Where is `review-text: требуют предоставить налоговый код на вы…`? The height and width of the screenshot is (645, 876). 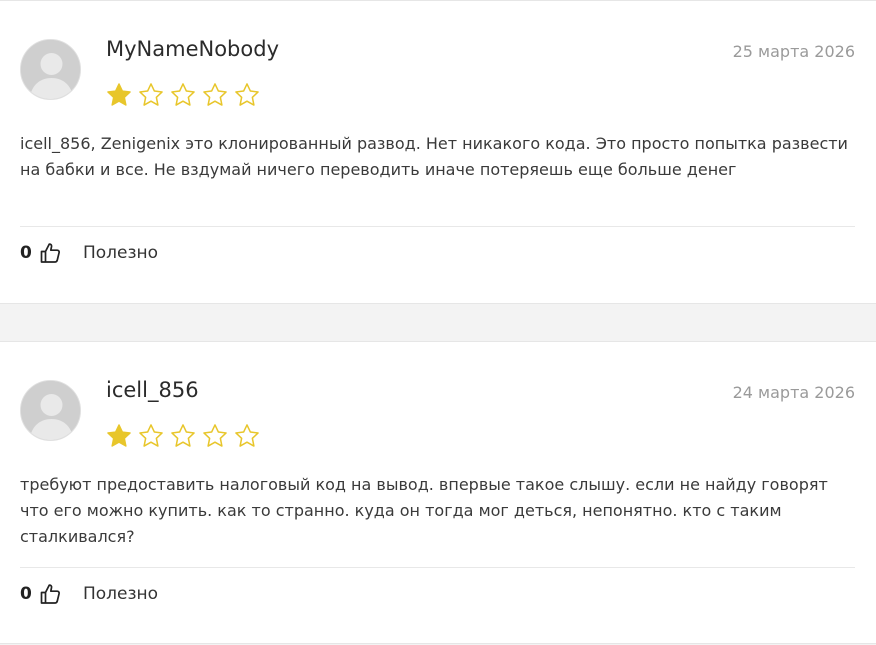 review-text: требуют предоставить налоговый код на вы… is located at coordinates (424, 510).